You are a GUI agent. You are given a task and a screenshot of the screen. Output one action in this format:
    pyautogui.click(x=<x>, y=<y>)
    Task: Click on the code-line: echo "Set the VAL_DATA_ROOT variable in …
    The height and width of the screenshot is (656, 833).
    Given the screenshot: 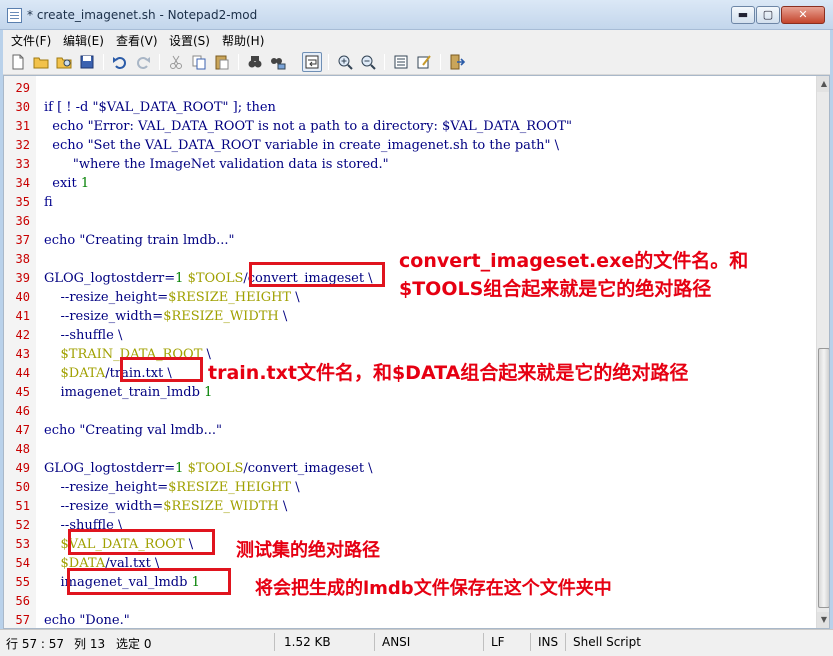 What is the action you would take?
    pyautogui.click(x=301, y=145)
    